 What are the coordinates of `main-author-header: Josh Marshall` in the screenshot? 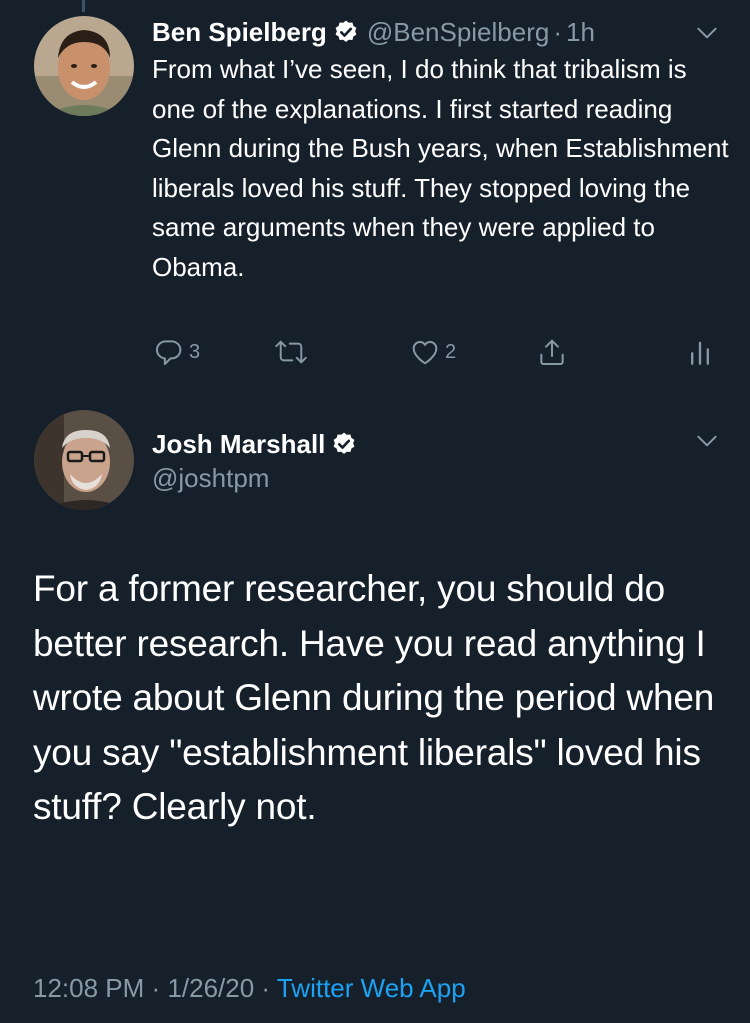 It's located at (254, 444).